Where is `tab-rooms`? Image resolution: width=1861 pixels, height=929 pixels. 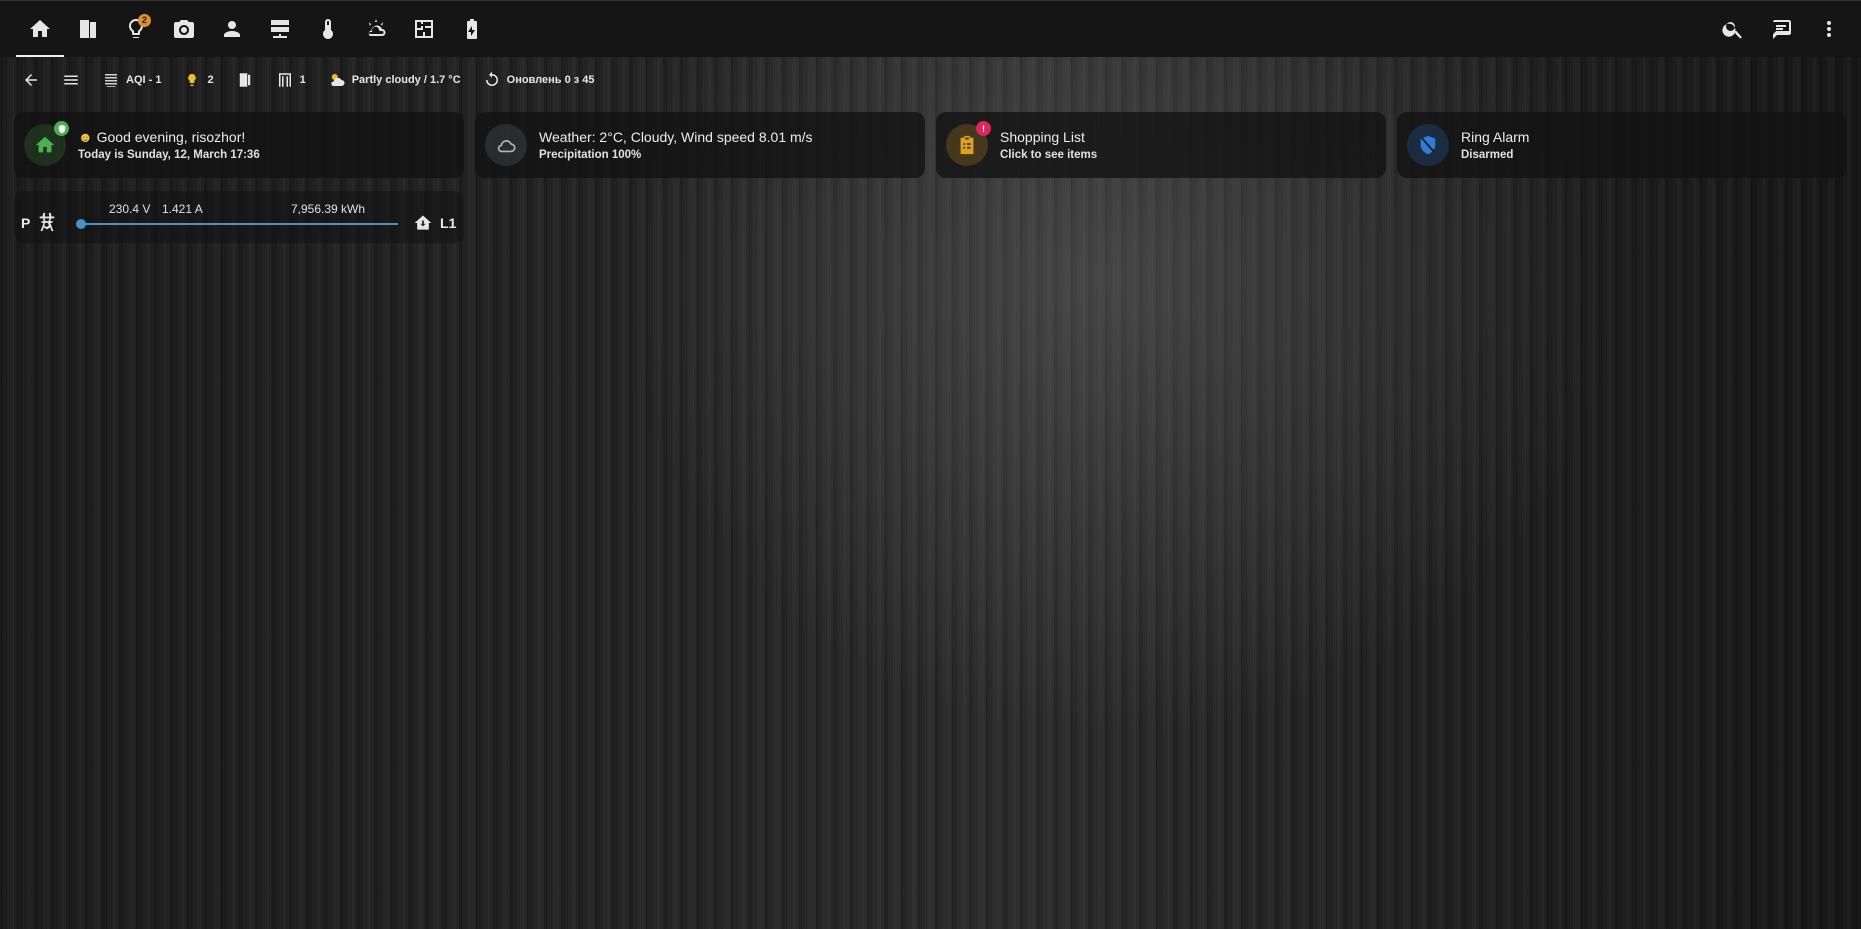 tab-rooms is located at coordinates (88, 29).